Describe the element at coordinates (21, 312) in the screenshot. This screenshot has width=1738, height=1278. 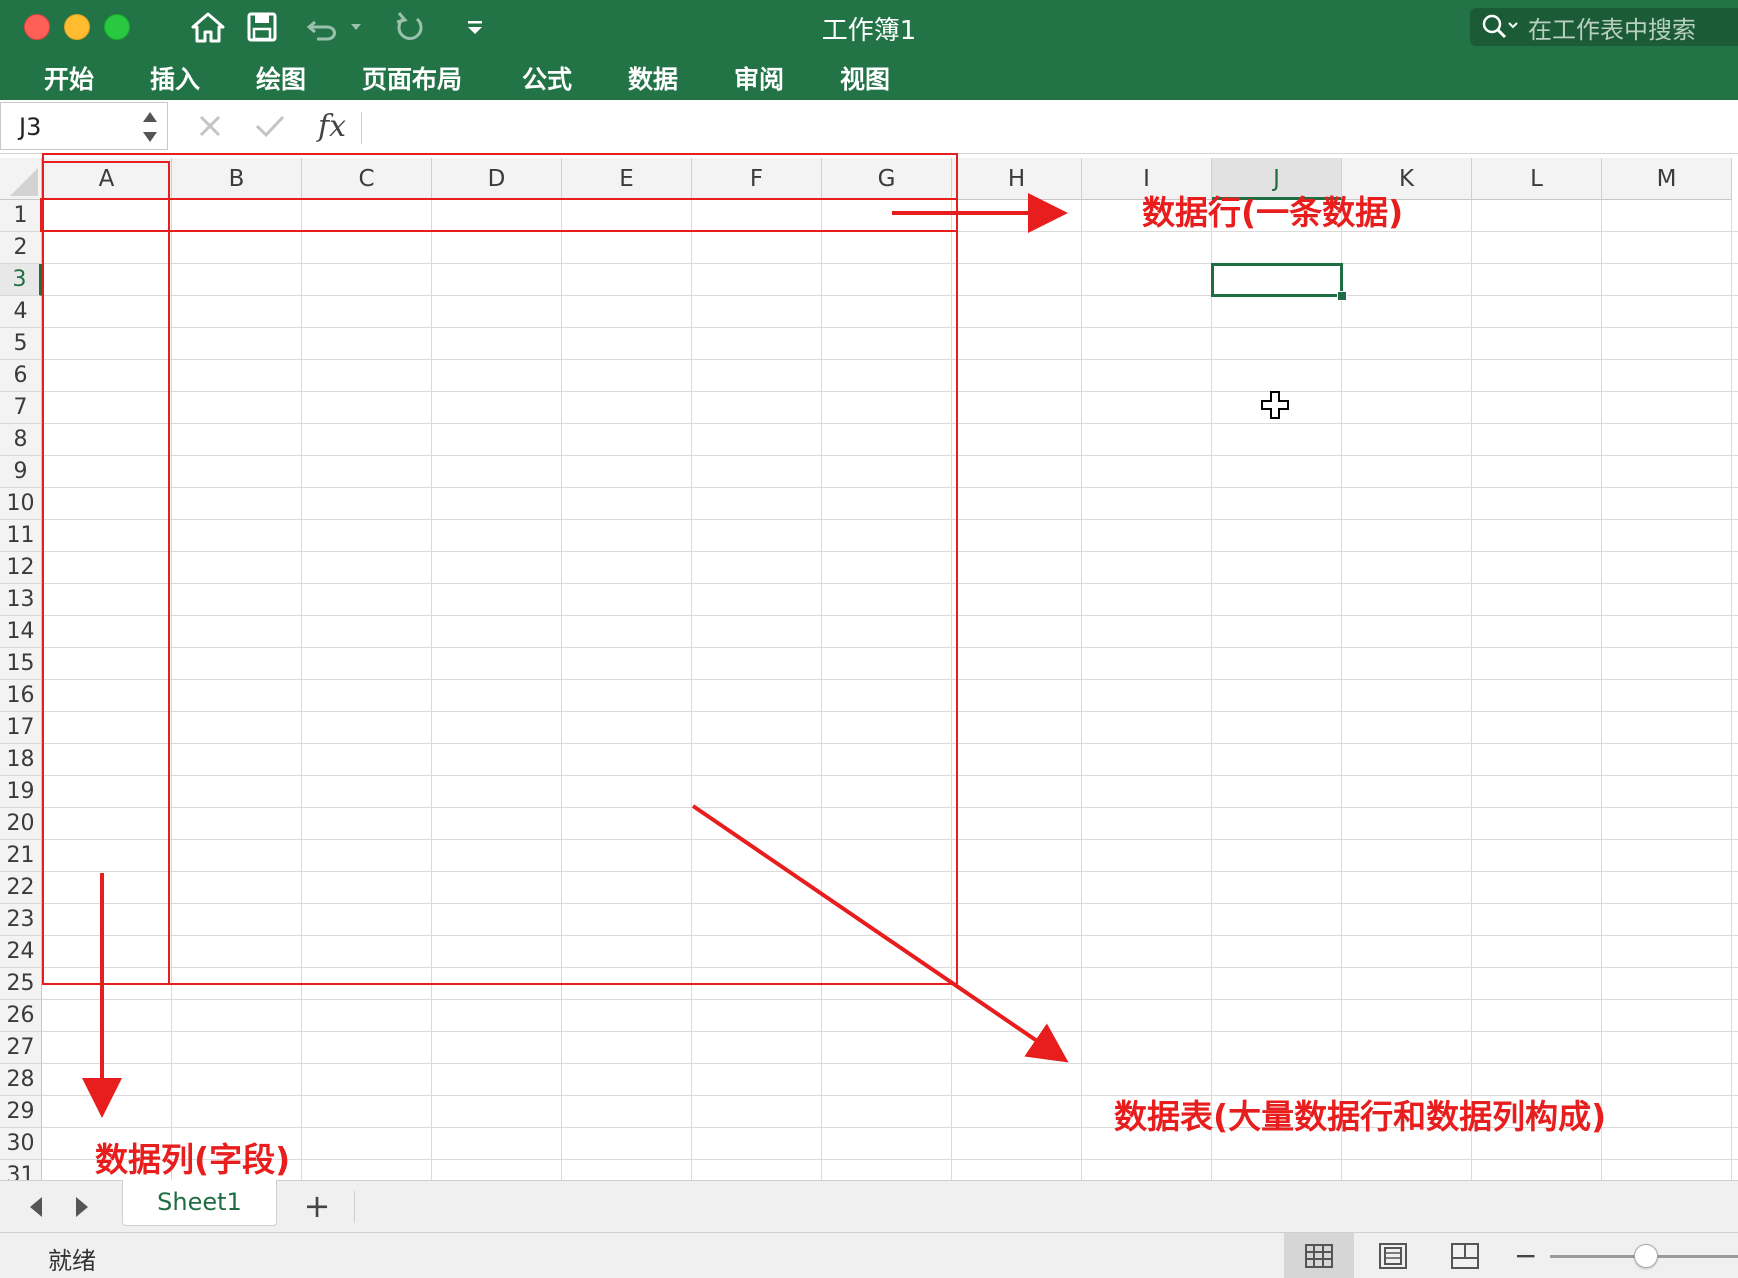
I see `row-header-4: 4` at that location.